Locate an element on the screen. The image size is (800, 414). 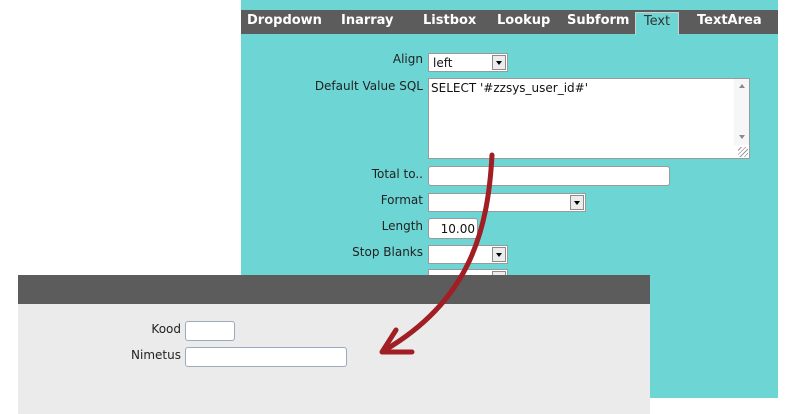
pointer-arrow-icon is located at coordinates (437, 253).